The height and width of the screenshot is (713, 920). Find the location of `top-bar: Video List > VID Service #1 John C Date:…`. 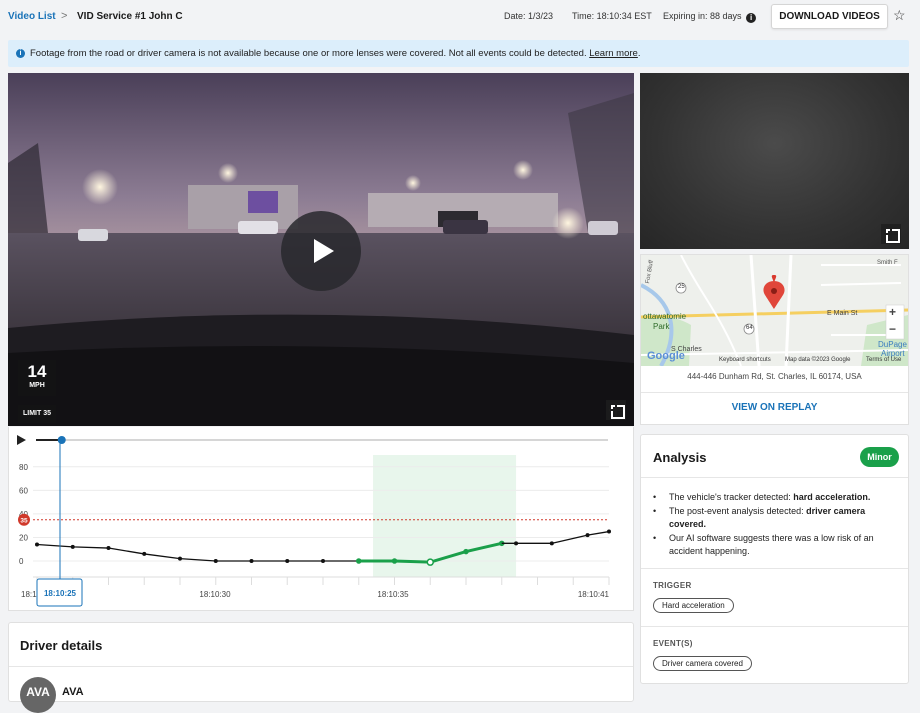

top-bar: Video List > VID Service #1 John C Date:… is located at coordinates (460, 17).